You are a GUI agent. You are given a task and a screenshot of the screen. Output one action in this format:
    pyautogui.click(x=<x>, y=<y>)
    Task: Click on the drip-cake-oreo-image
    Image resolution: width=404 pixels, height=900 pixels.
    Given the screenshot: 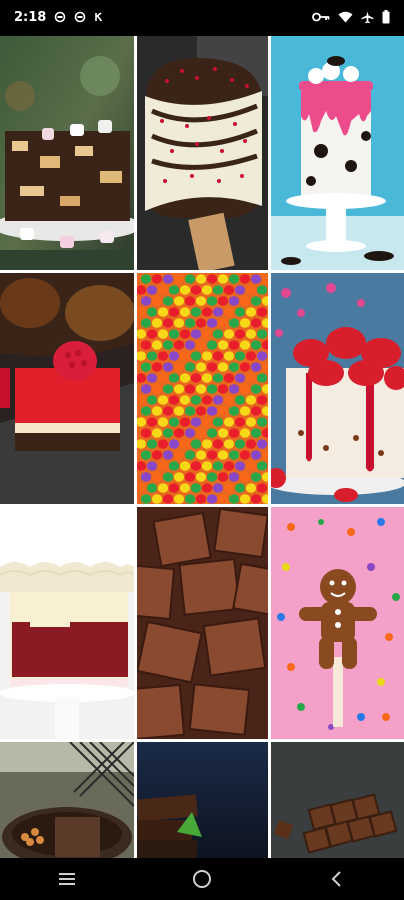 What is the action you would take?
    pyautogui.click(x=337, y=153)
    